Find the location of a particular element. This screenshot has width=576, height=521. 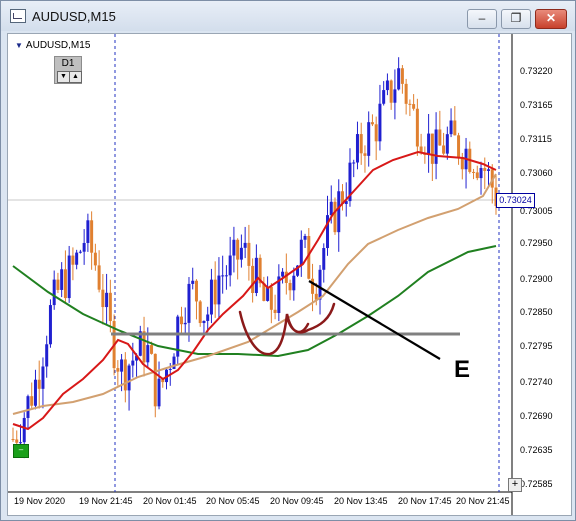

price-label: 0.73220 is located at coordinates (536, 71).